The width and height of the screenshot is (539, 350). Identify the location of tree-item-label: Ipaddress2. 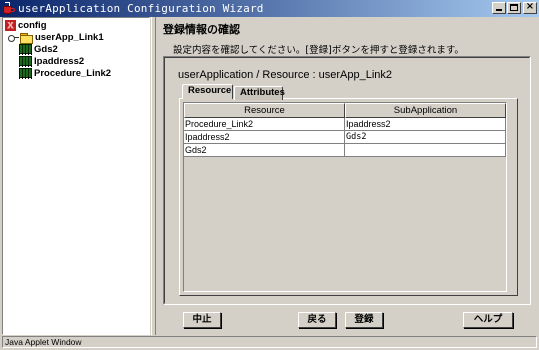
(59, 61).